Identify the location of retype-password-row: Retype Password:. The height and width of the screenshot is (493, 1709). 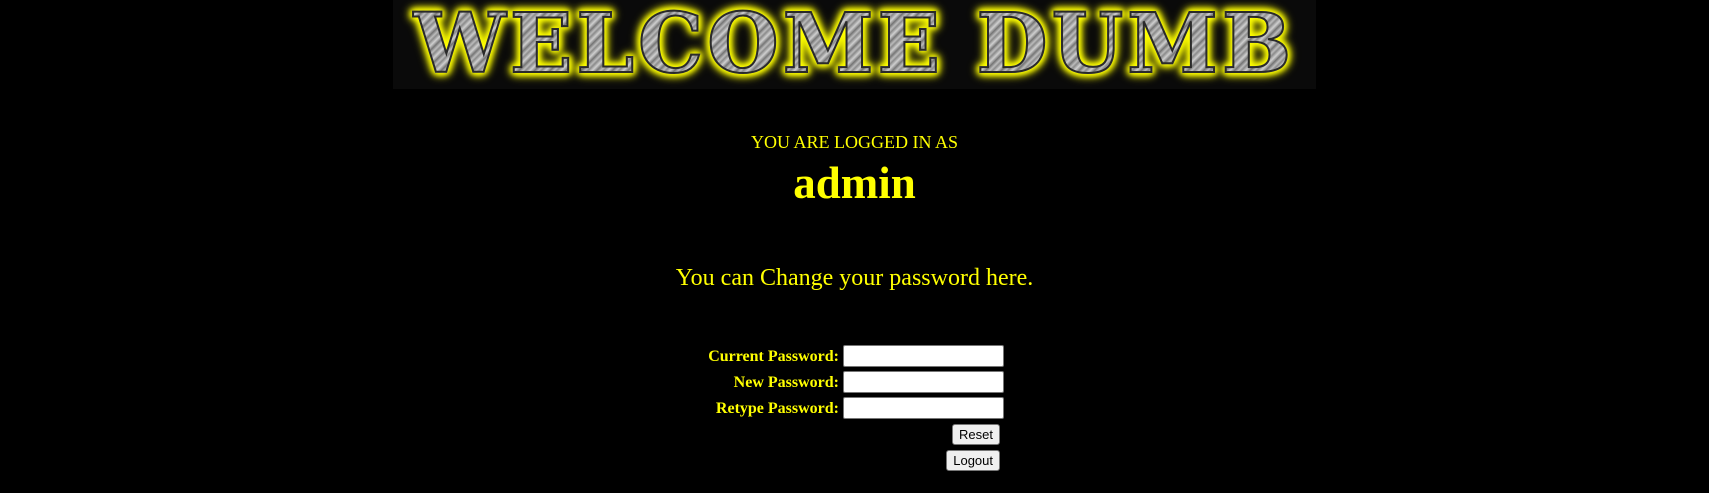
(854, 409).